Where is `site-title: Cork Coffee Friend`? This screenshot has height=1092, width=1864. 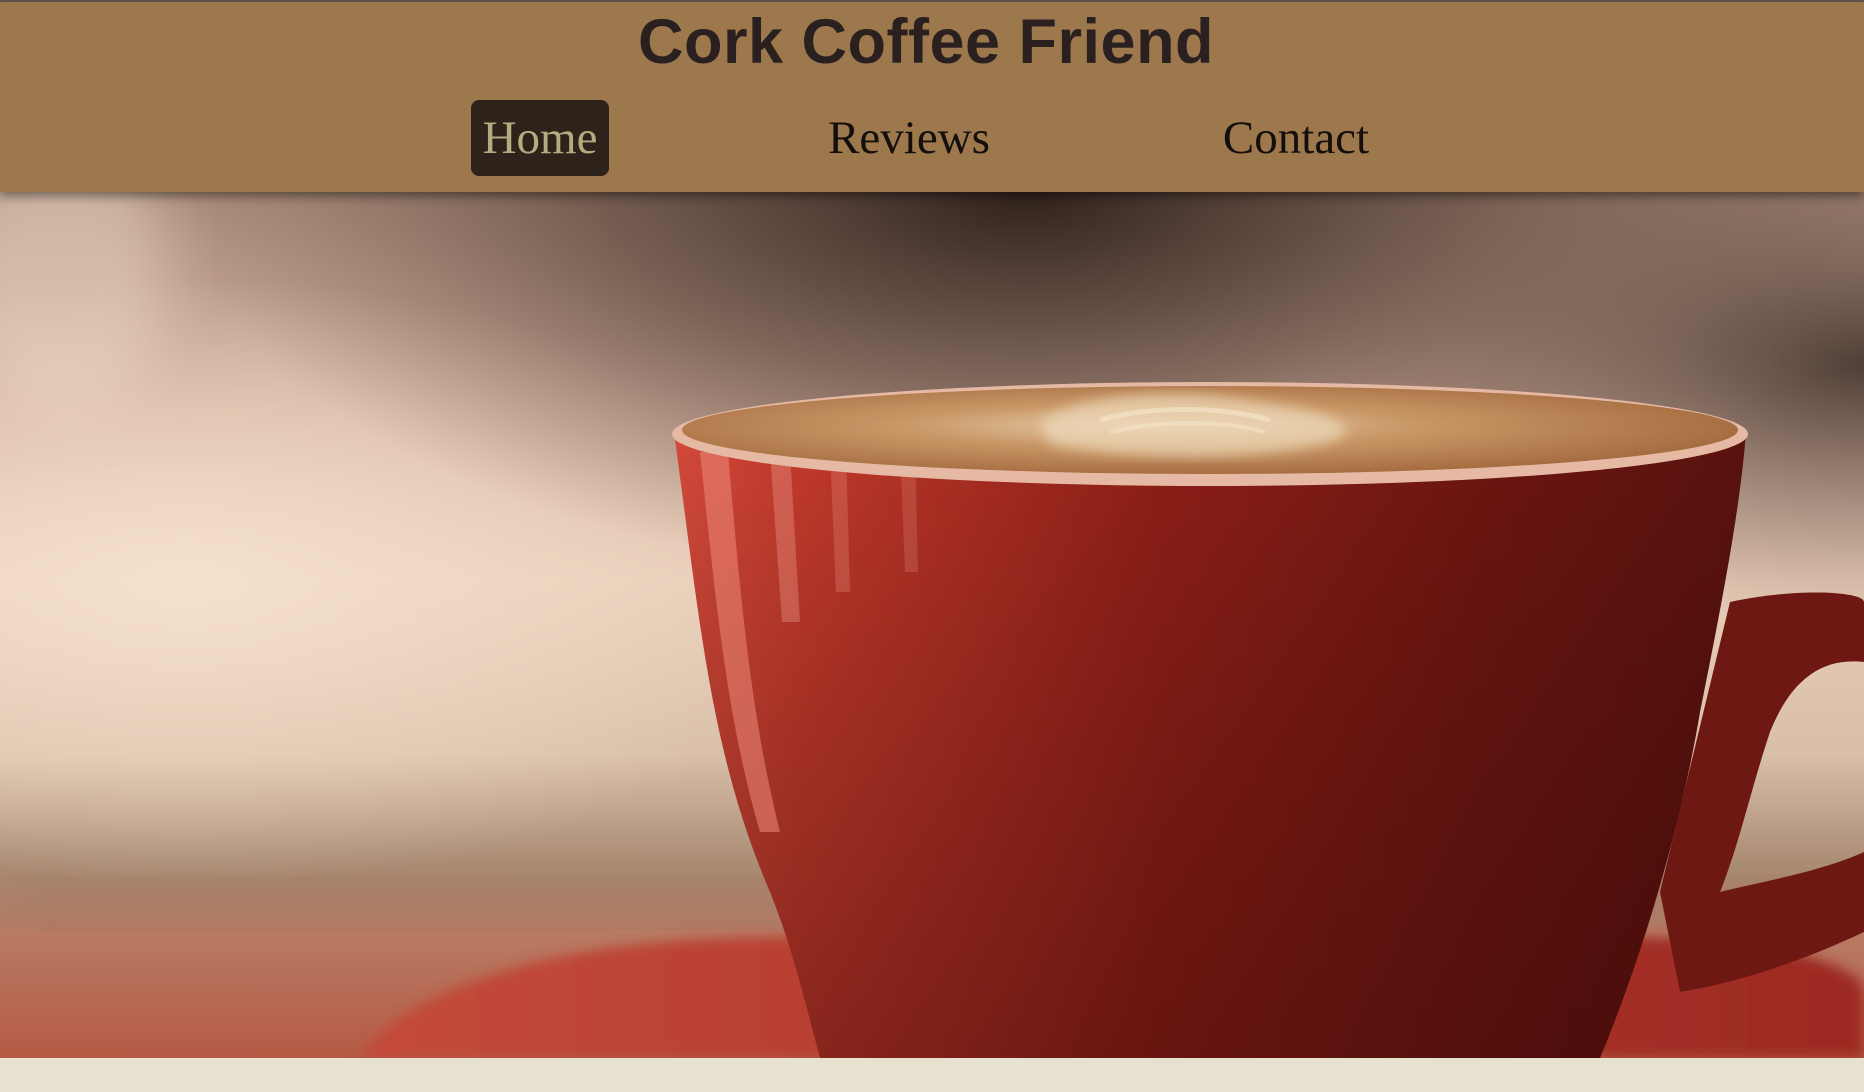
site-title: Cork Coffee Friend is located at coordinates (926, 42).